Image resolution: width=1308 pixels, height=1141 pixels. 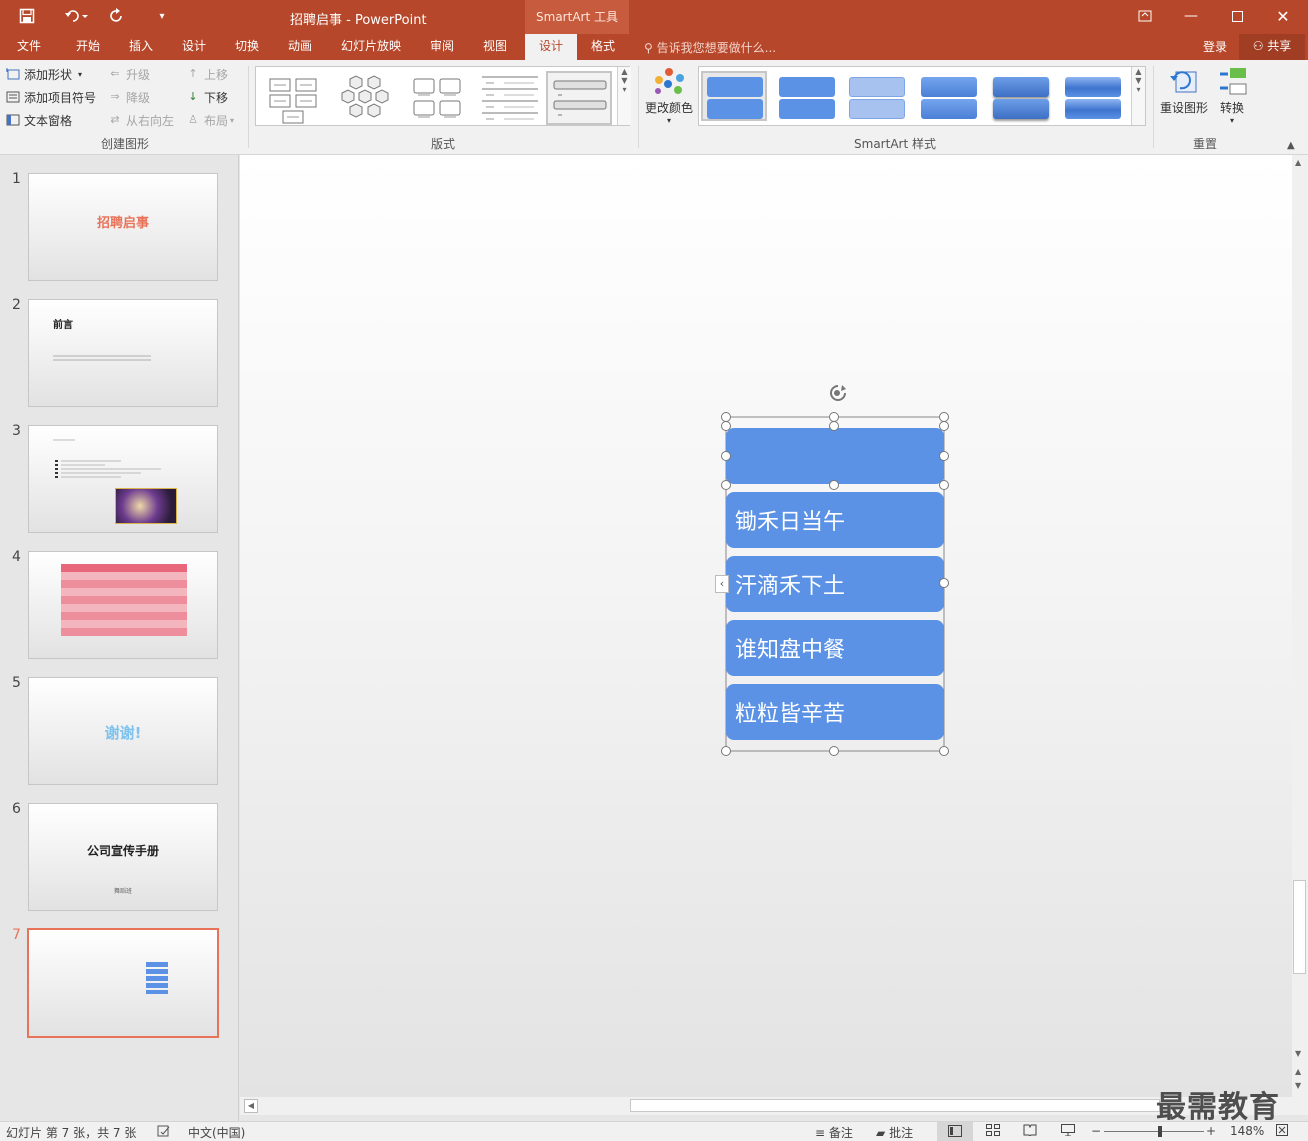 I want to click on zoom-out-icon: −, so click(x=1096, y=1131).